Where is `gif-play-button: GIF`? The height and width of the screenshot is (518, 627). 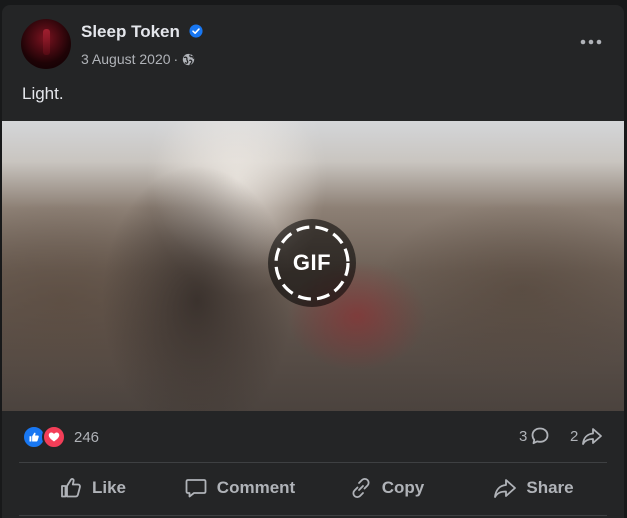 gif-play-button: GIF is located at coordinates (312, 263).